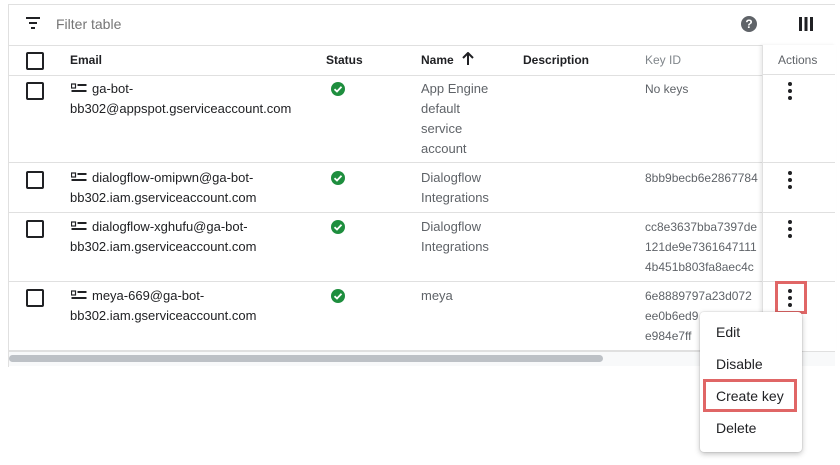  I want to click on menu-item-delete: Delete, so click(736, 428).